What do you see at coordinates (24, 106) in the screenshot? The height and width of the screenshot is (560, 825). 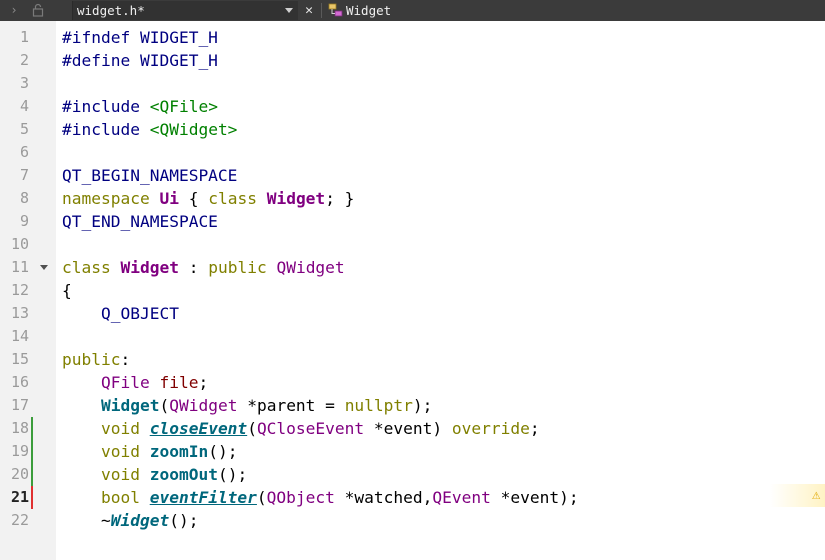 I see `line-number: 4` at bounding box center [24, 106].